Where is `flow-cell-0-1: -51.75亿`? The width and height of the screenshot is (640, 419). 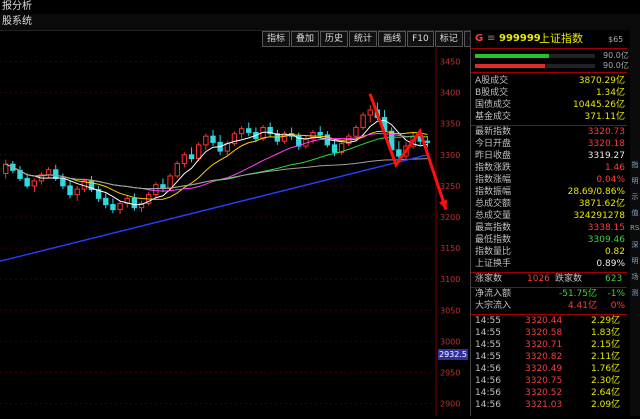
flow-cell-0-1: -51.75亿 is located at coordinates (577, 294).